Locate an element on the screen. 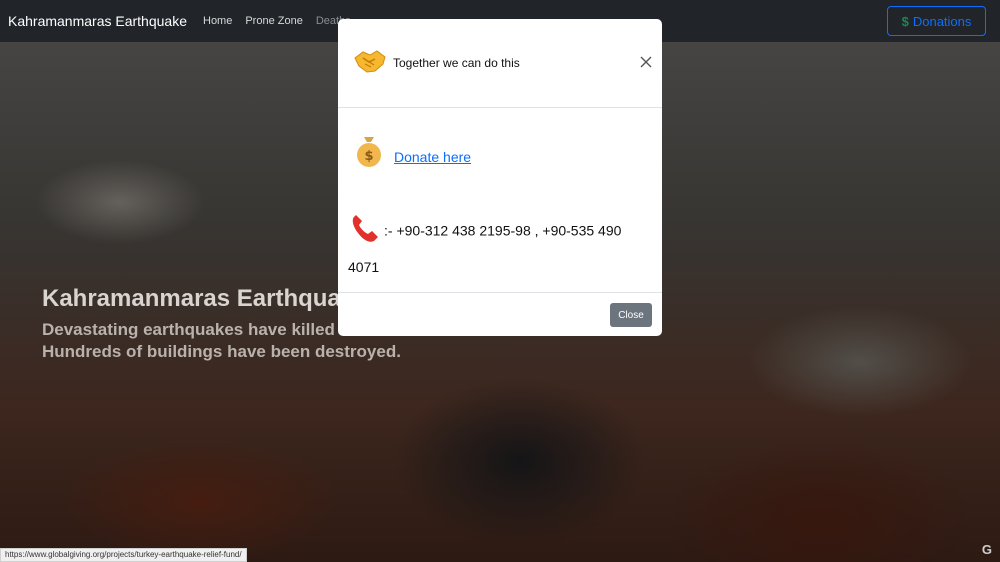  modal-header: Together we can do this is located at coordinates (500, 63).